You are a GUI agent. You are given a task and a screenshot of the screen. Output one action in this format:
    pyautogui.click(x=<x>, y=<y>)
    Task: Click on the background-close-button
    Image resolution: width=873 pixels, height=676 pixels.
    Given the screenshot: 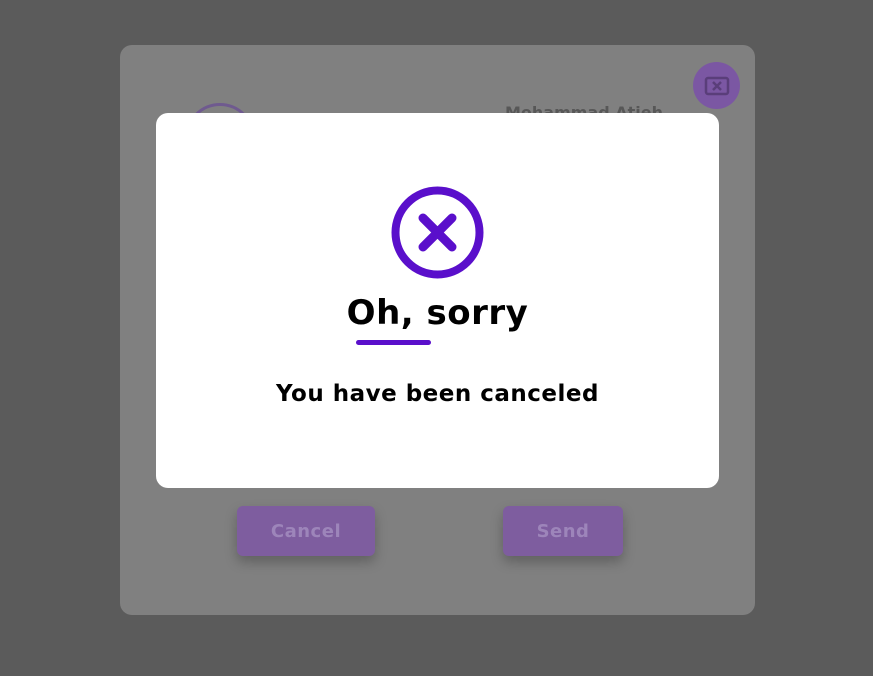 What is the action you would take?
    pyautogui.click(x=716, y=85)
    